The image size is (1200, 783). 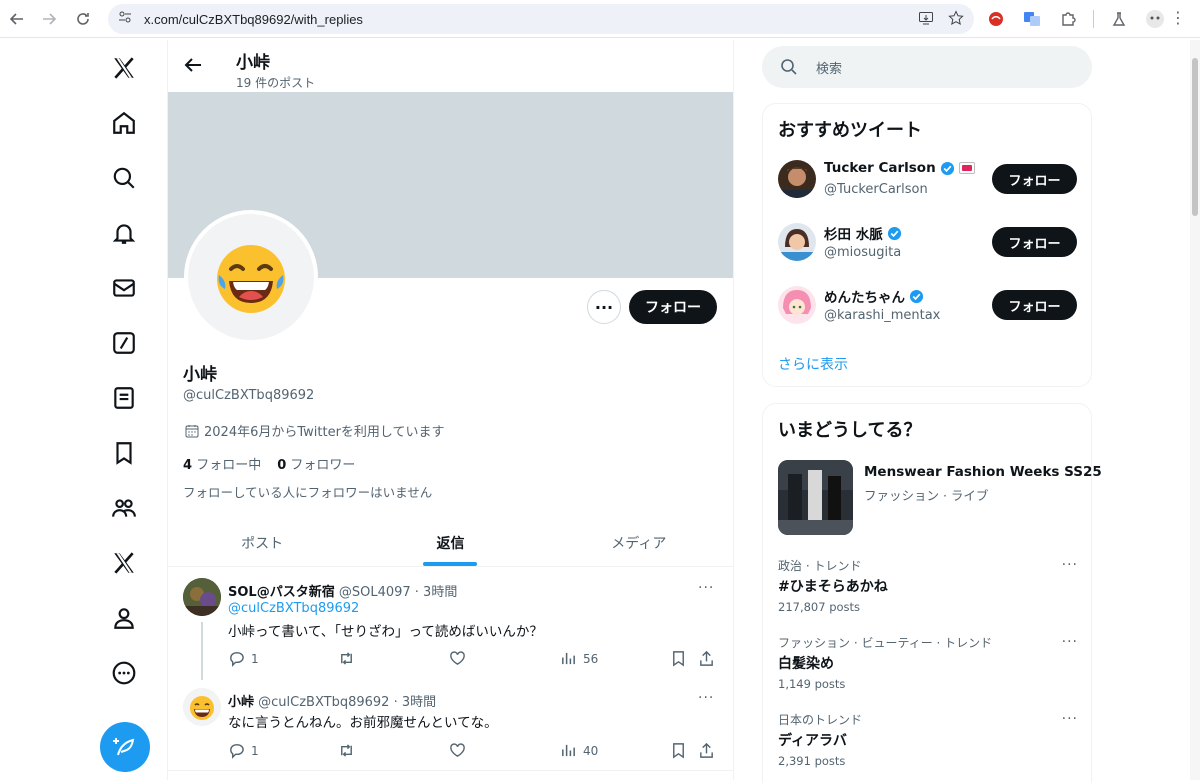 I want to click on profile-person-icon, so click(x=124, y=618).